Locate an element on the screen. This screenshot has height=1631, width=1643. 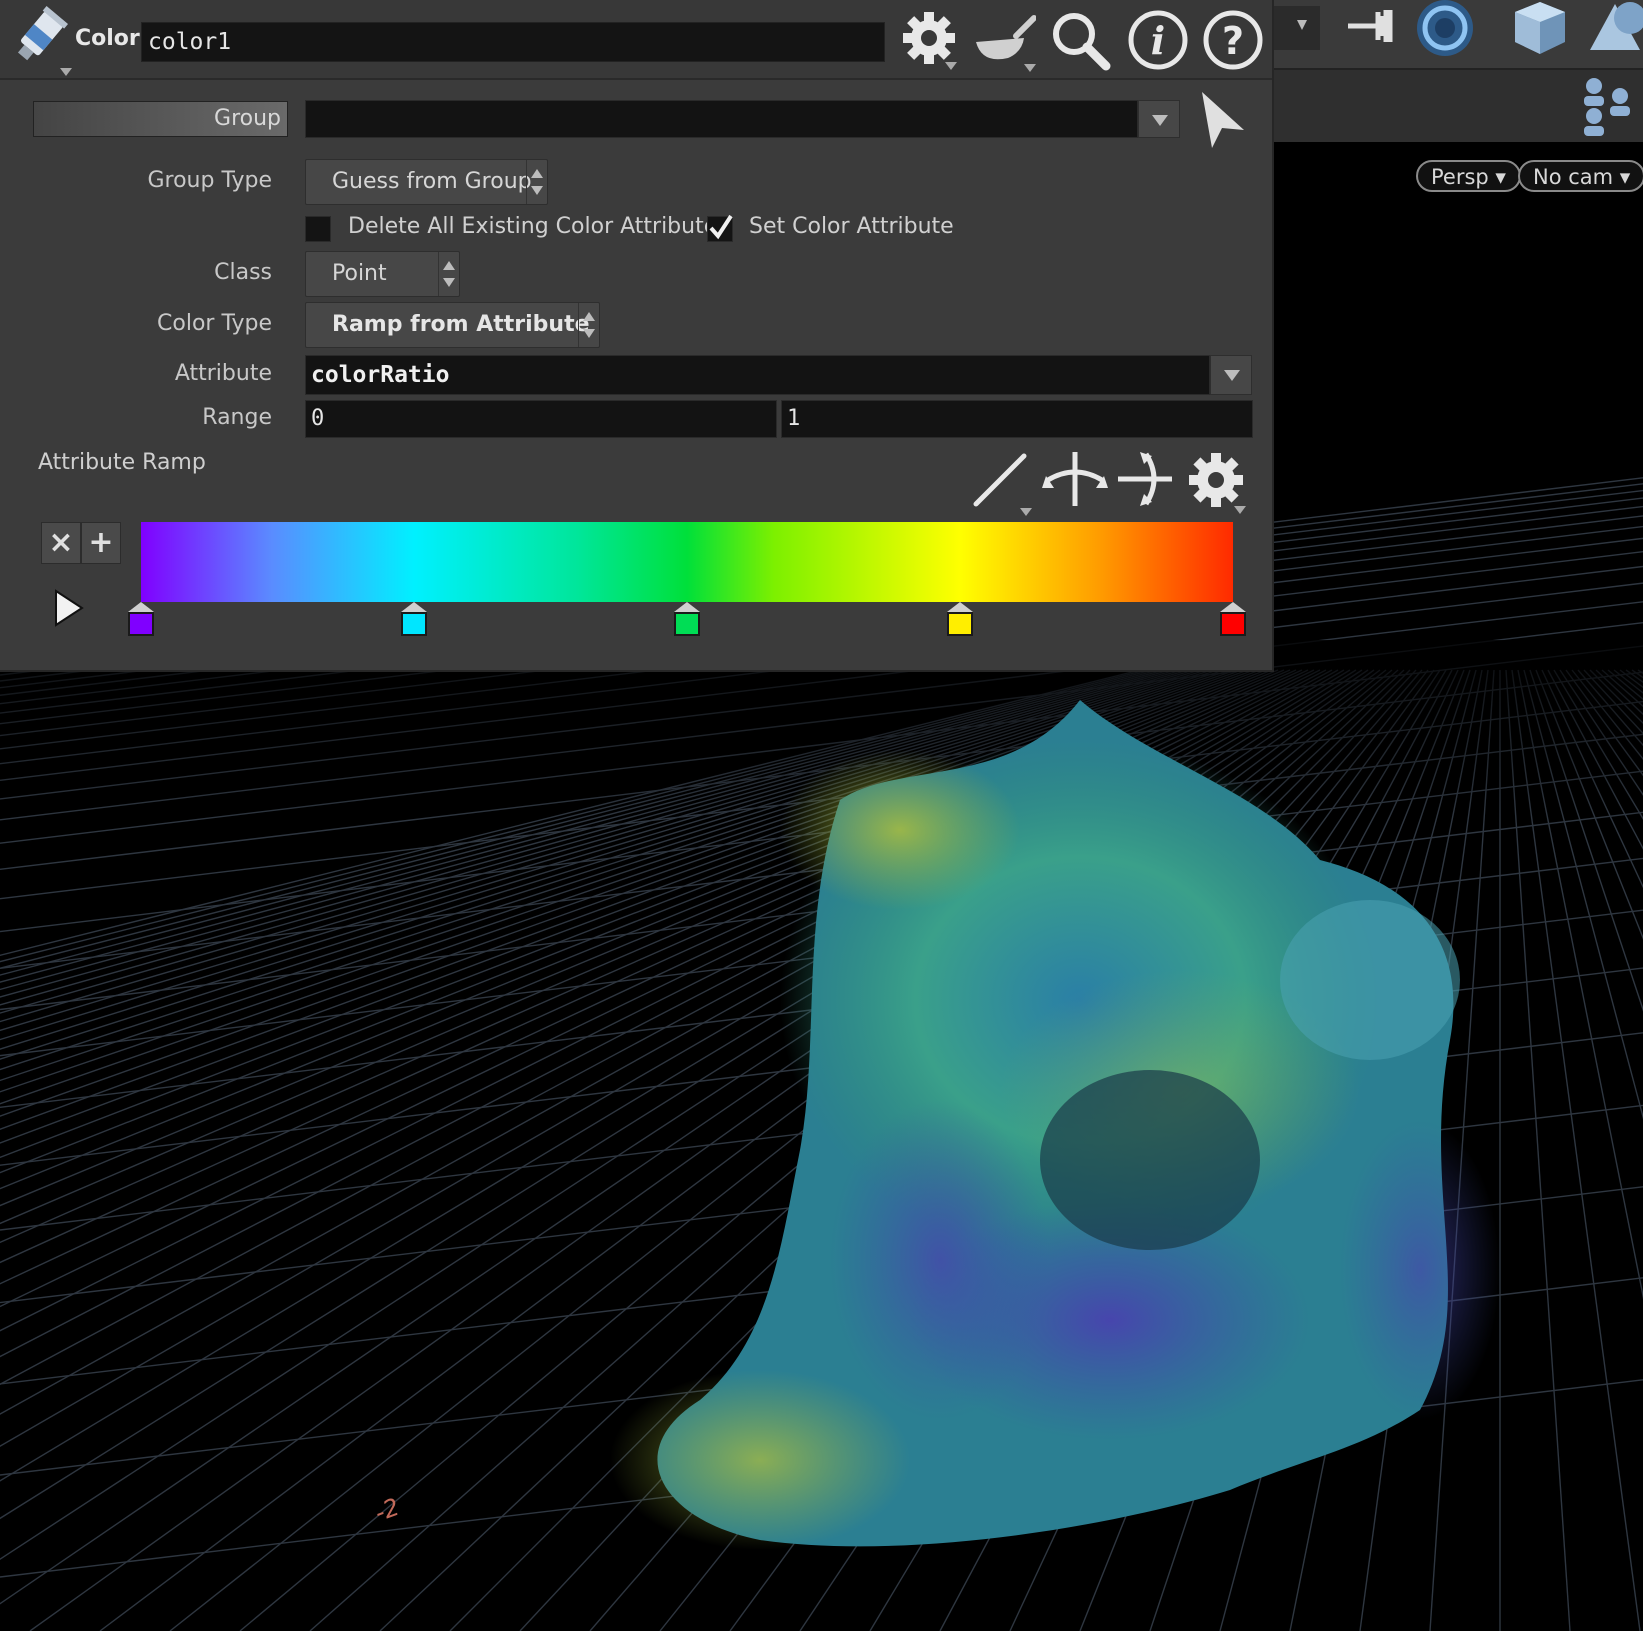
pin-icon is located at coordinates (1370, 26).